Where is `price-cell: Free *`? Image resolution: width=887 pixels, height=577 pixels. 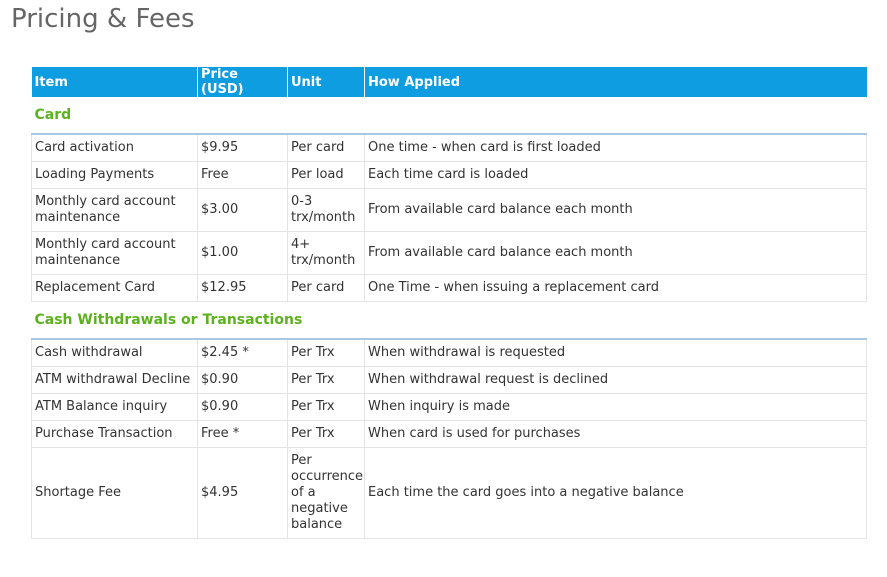
price-cell: Free * is located at coordinates (242, 434).